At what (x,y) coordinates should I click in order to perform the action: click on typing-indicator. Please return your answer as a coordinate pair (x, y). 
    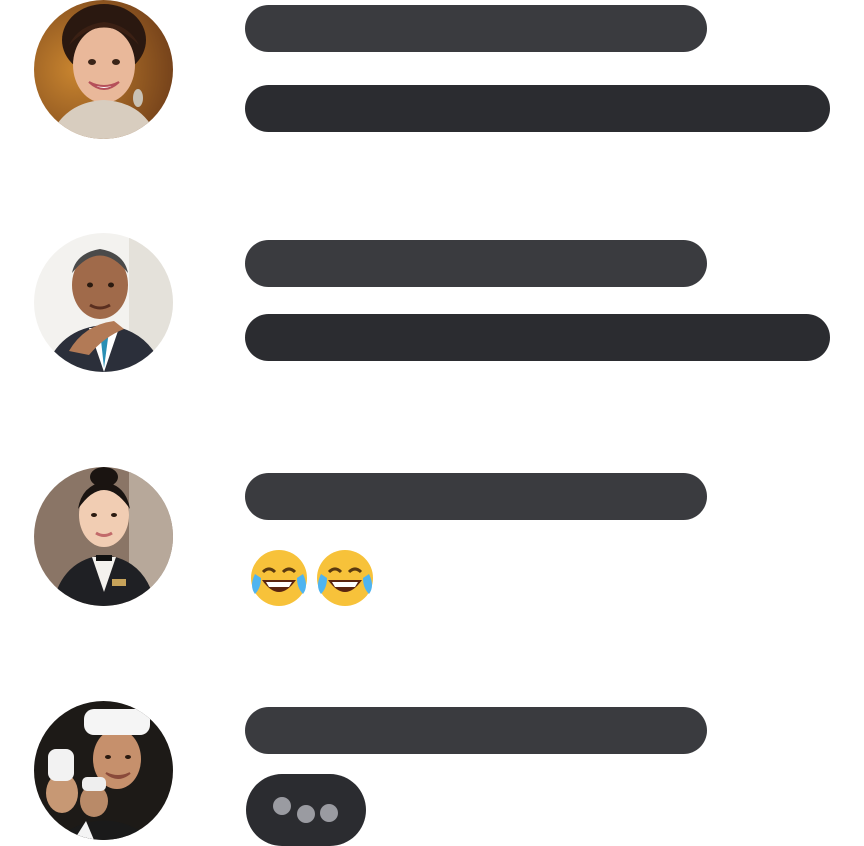
    Looking at the image, I should click on (306, 810).